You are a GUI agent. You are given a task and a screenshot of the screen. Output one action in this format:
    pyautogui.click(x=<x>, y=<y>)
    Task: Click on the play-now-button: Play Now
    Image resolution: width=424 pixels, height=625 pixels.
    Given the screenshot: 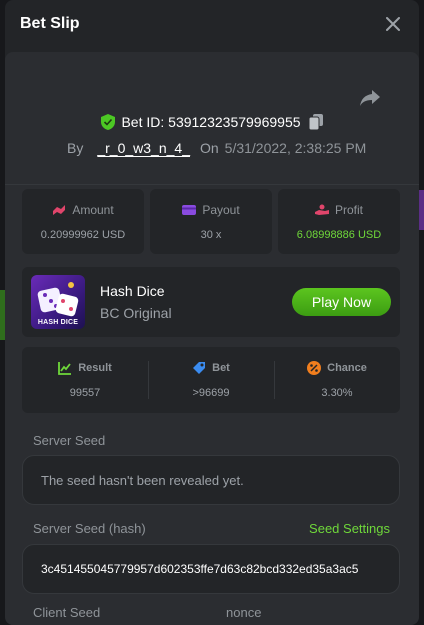 What is the action you would take?
    pyautogui.click(x=341, y=302)
    